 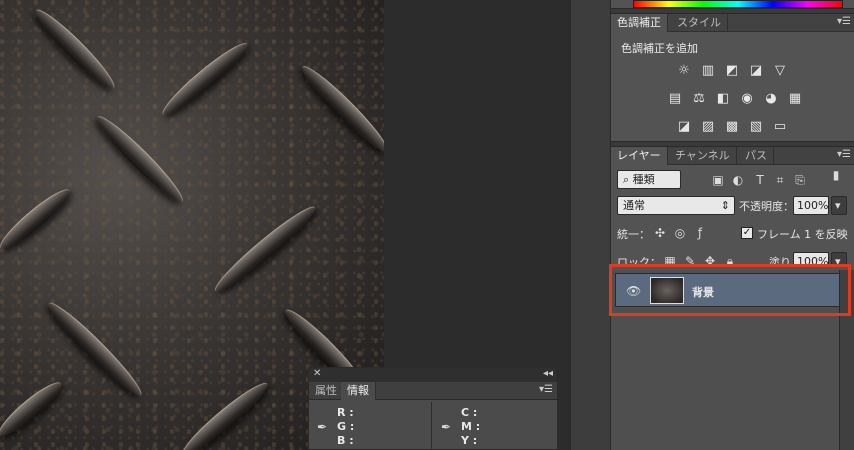 What do you see at coordinates (780, 126) in the screenshot?
I see `gradient-map-icon: ▭` at bounding box center [780, 126].